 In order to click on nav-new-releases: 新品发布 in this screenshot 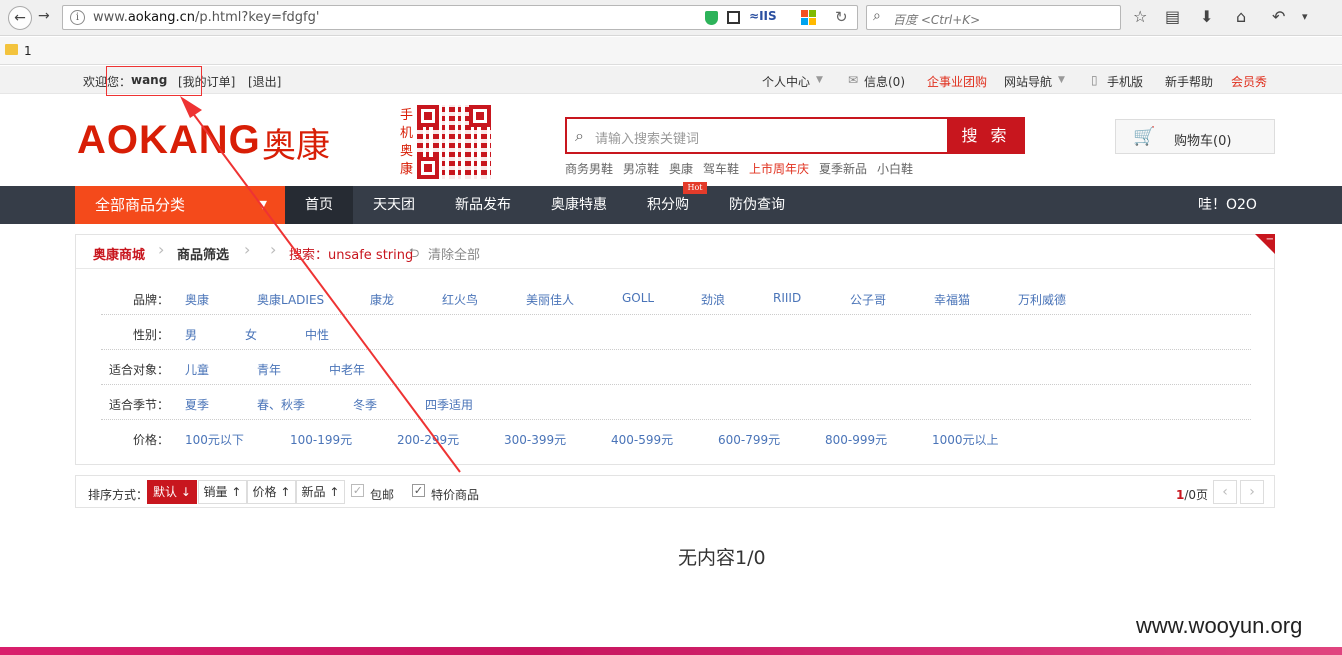, I will do `click(483, 205)`.